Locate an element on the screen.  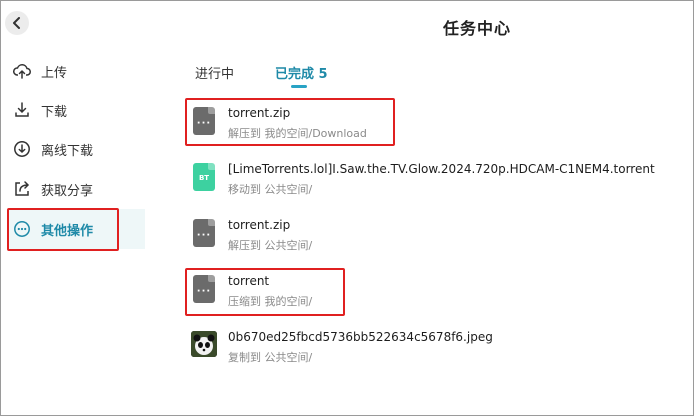
sidebar-item-other-operations: 其他操作 is located at coordinates (77, 229).